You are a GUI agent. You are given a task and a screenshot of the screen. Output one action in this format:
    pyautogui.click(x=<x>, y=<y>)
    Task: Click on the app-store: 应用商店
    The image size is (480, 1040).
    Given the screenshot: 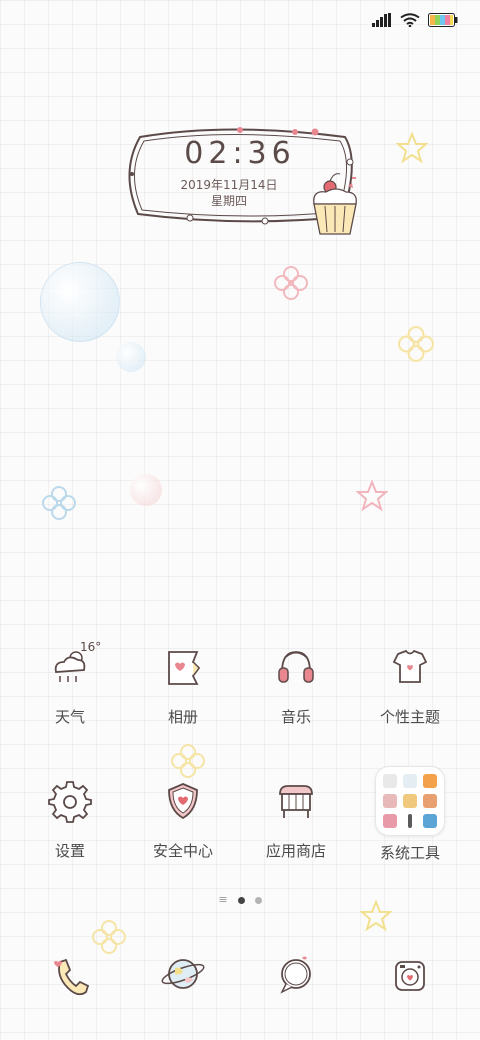 What is the action you would take?
    pyautogui.click(x=296, y=816)
    